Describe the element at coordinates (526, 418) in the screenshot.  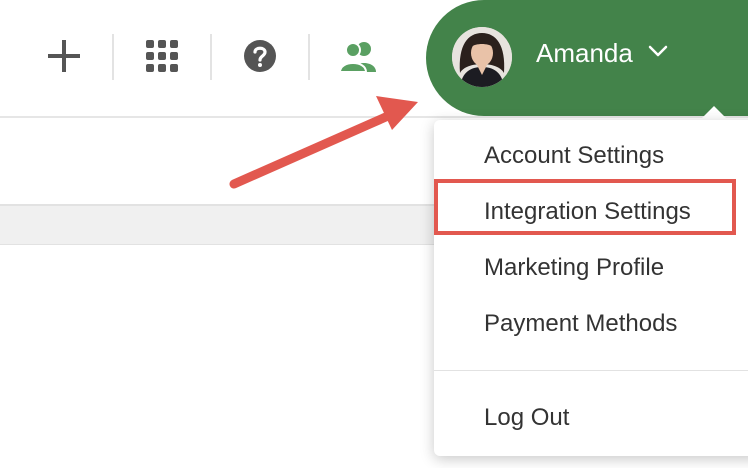
I see `menu-item-log-out: Log Out` at that location.